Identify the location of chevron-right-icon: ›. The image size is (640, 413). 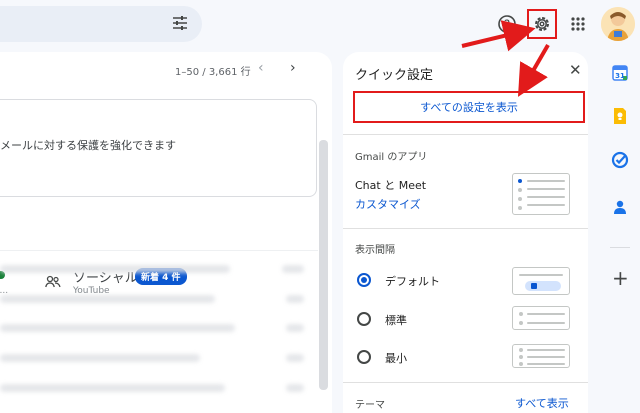
(293, 68).